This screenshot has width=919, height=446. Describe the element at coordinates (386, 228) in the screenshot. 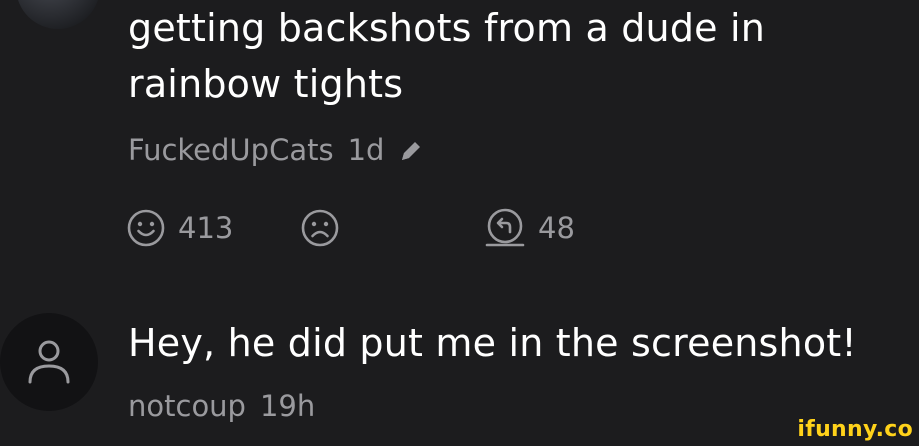

I see `comment-actions: 413 48` at that location.